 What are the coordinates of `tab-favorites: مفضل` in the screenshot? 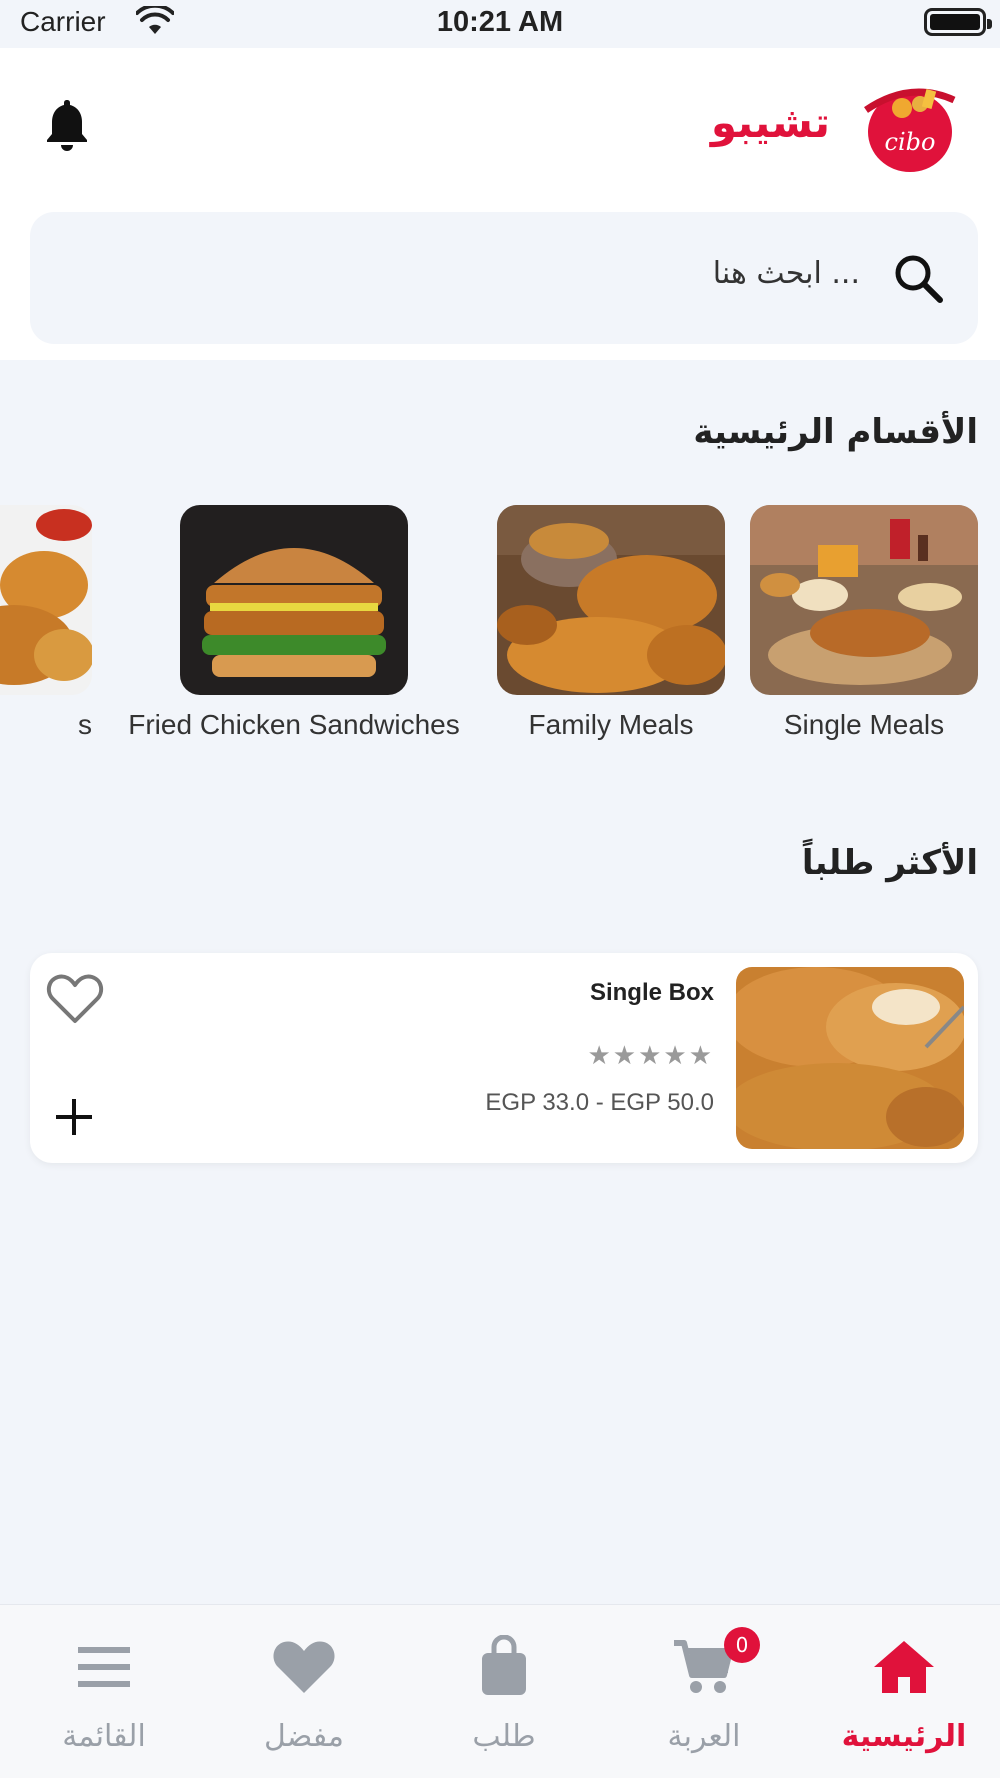 It's located at (304, 1691).